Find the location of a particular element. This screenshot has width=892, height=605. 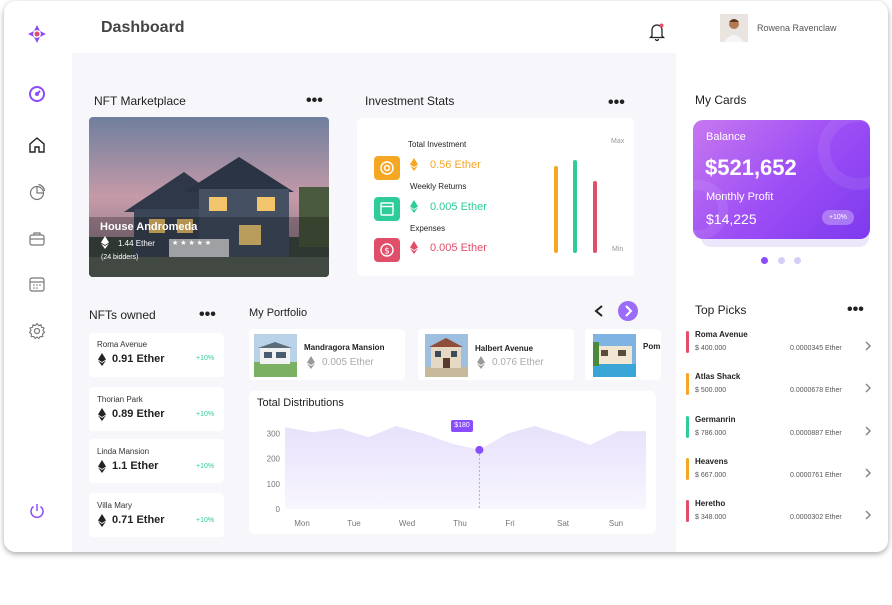

nft-name: House Andromeda is located at coordinates (149, 227).